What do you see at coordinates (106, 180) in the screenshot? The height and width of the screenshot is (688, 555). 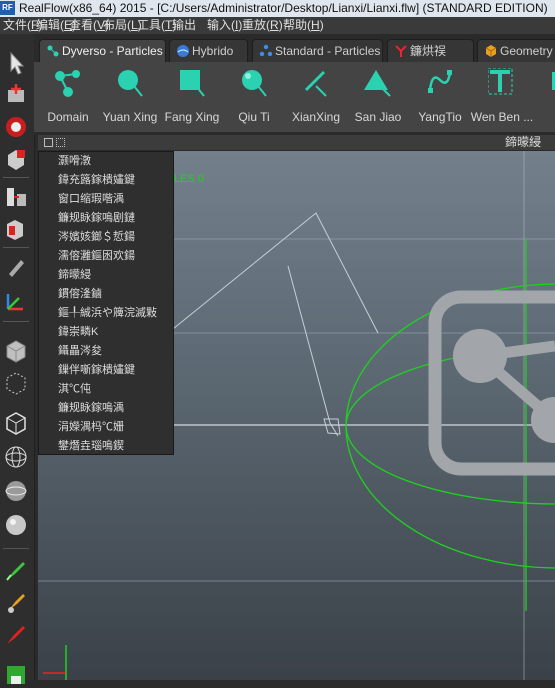 I see `menu-entry: 鍏充簬鎵樻嫿鍵` at bounding box center [106, 180].